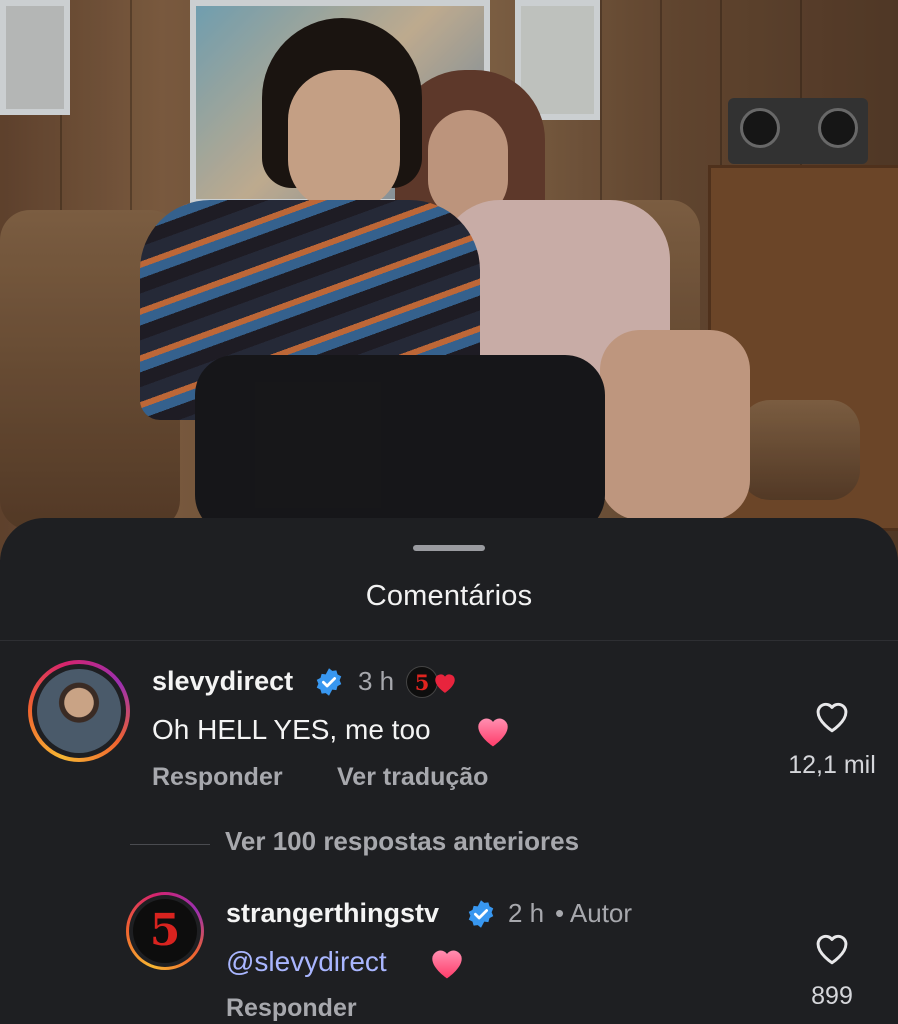  What do you see at coordinates (402, 841) in the screenshot?
I see `view-previous-replies-button: Ver 100 respostas anteriores` at bounding box center [402, 841].